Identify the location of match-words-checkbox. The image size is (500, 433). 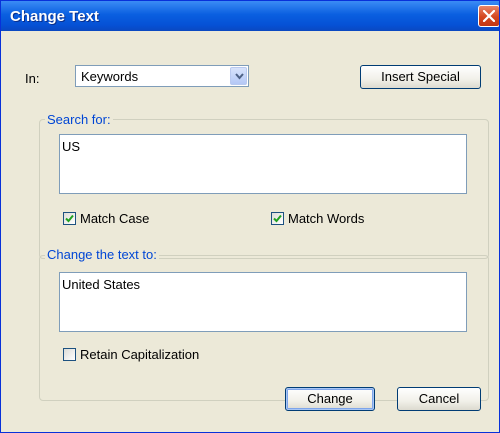
(277, 218).